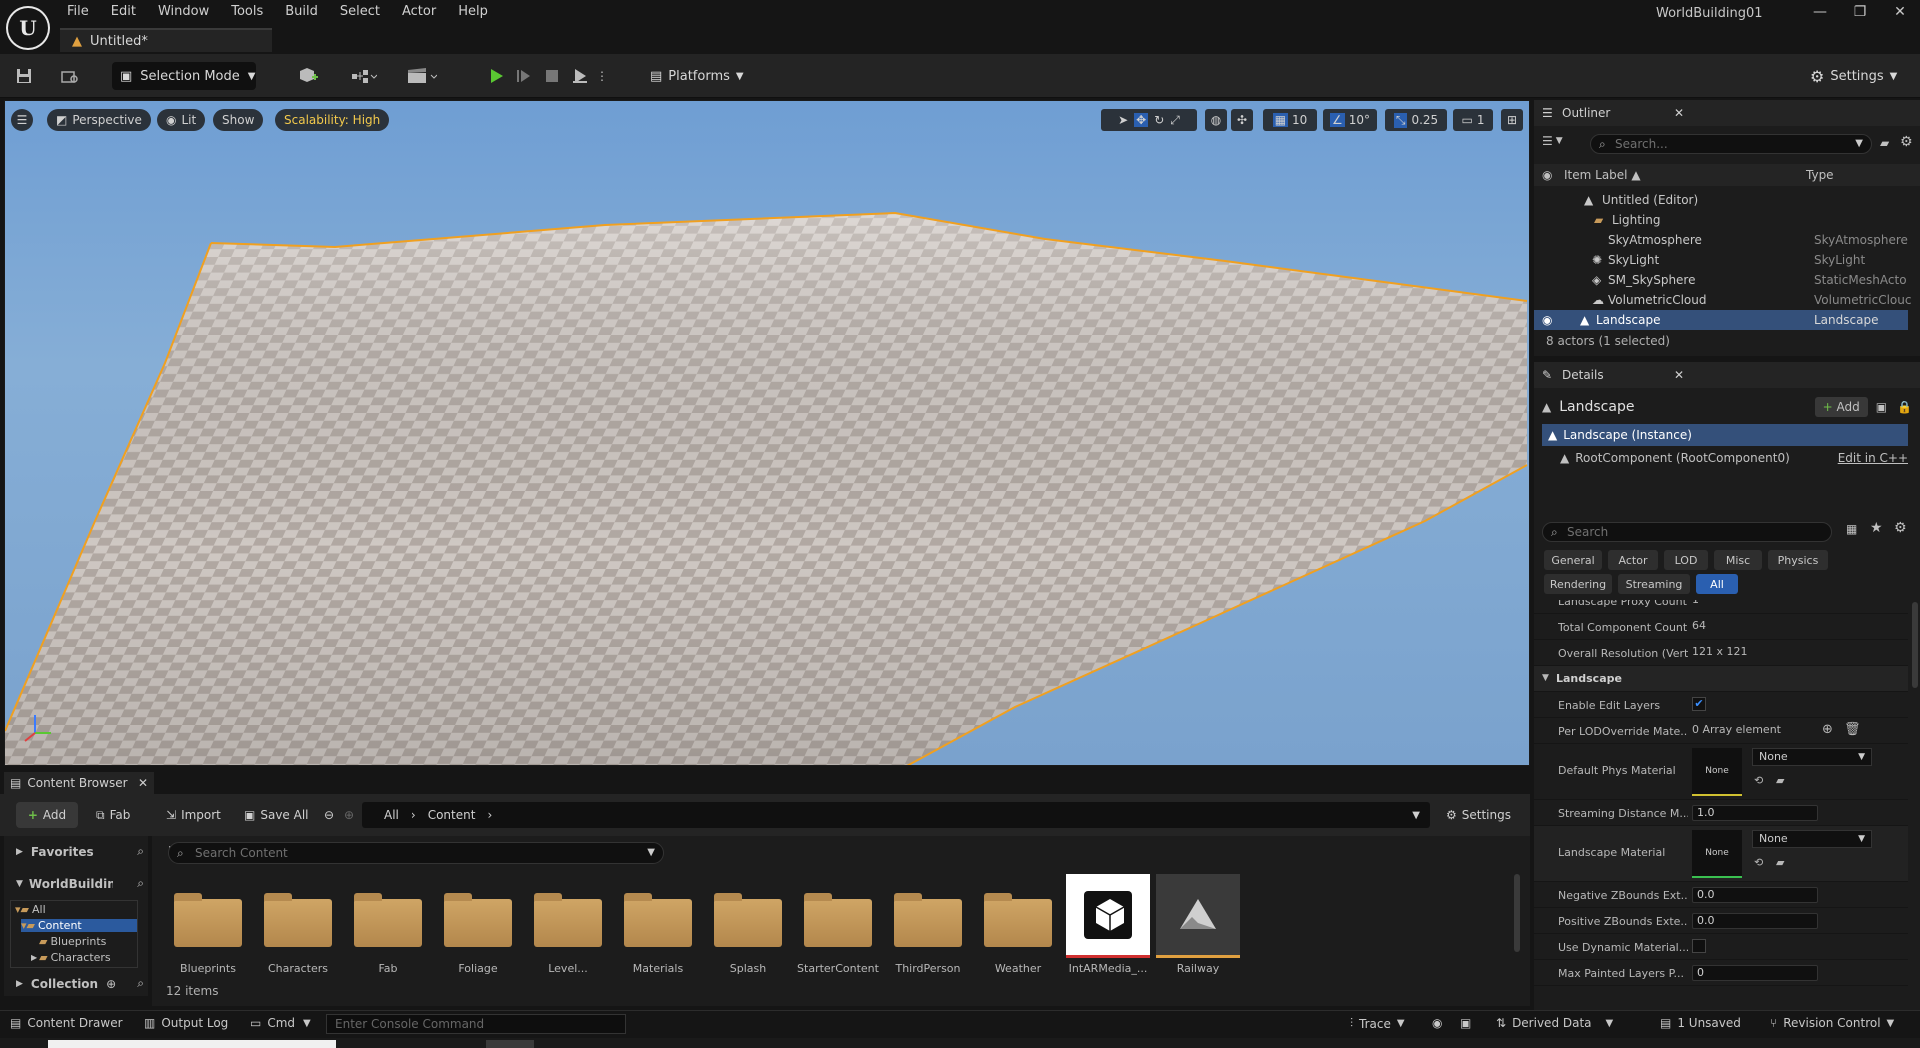 Image resolution: width=1920 pixels, height=1048 pixels. What do you see at coordinates (1633, 560) in the screenshot?
I see `filter-actor: Actor` at bounding box center [1633, 560].